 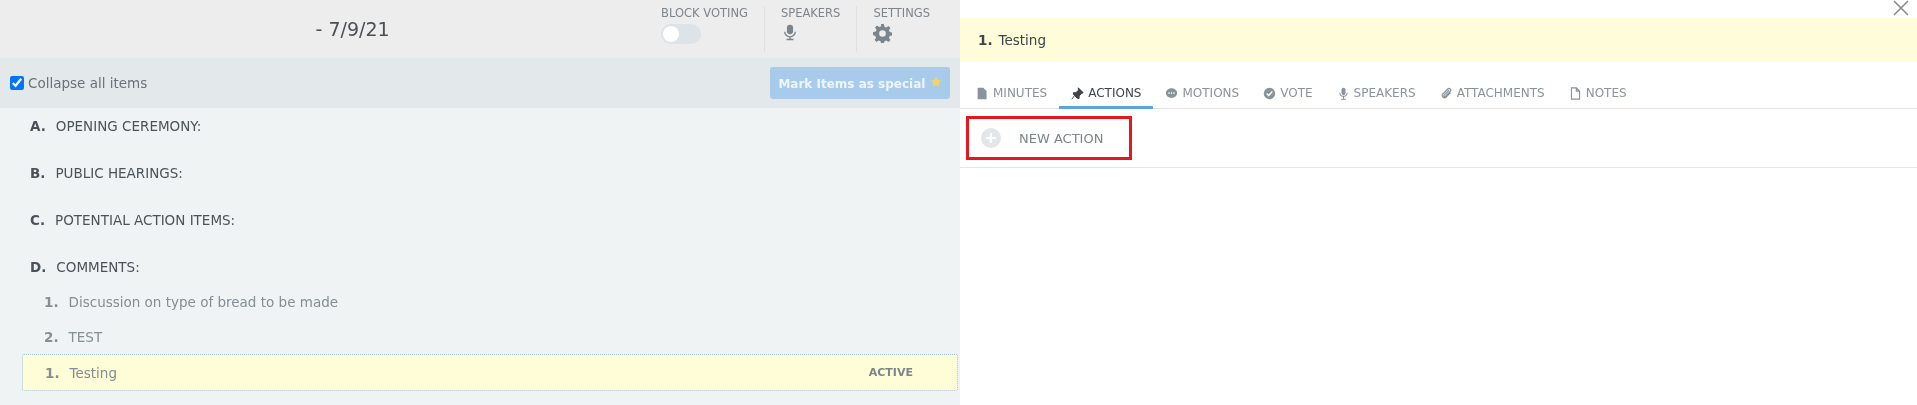 I want to click on agenda-item: A. OPENING CEREMONY:, so click(x=480, y=125).